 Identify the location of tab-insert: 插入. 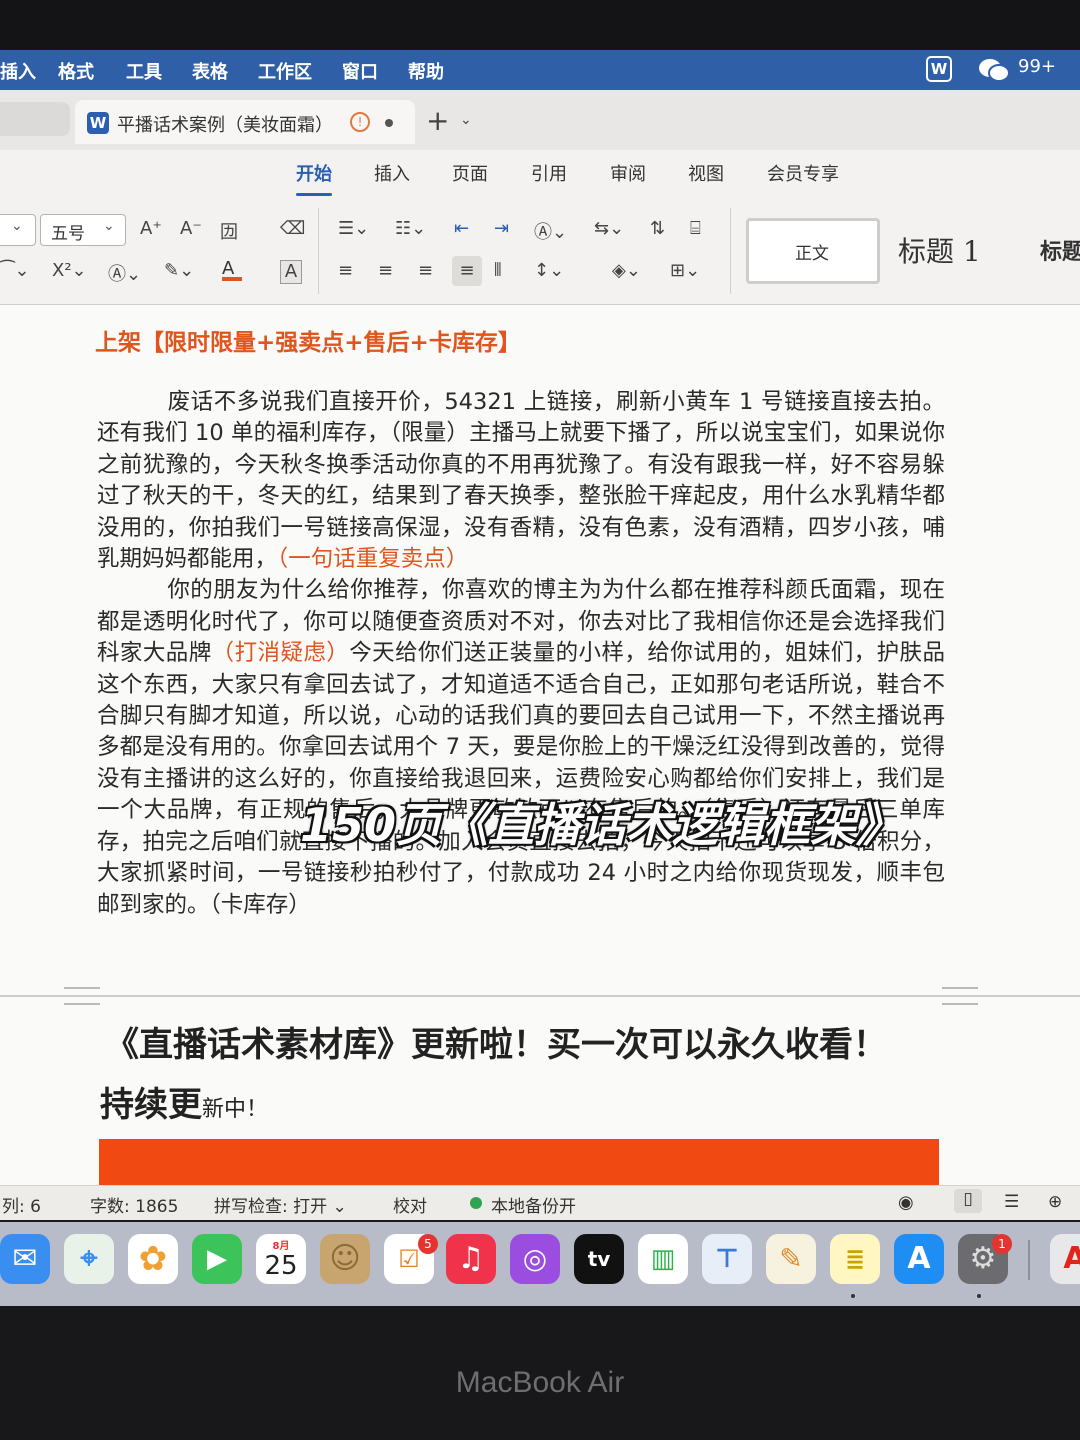
(392, 173).